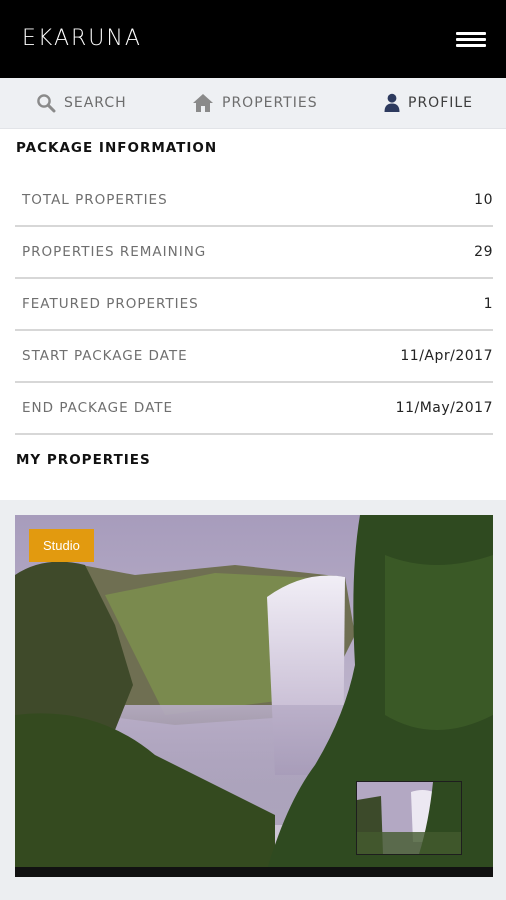 This screenshot has width=506, height=900. I want to click on info-row-total-properties: TOTAL PROPERTIES 10, so click(254, 200).